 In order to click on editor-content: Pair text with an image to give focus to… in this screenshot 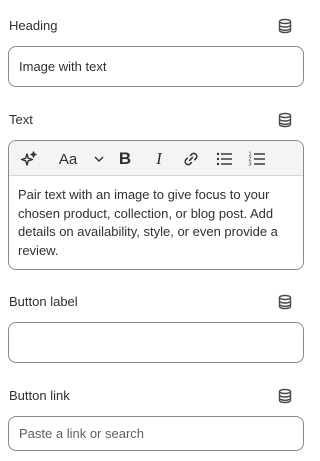, I will do `click(159, 223)`.